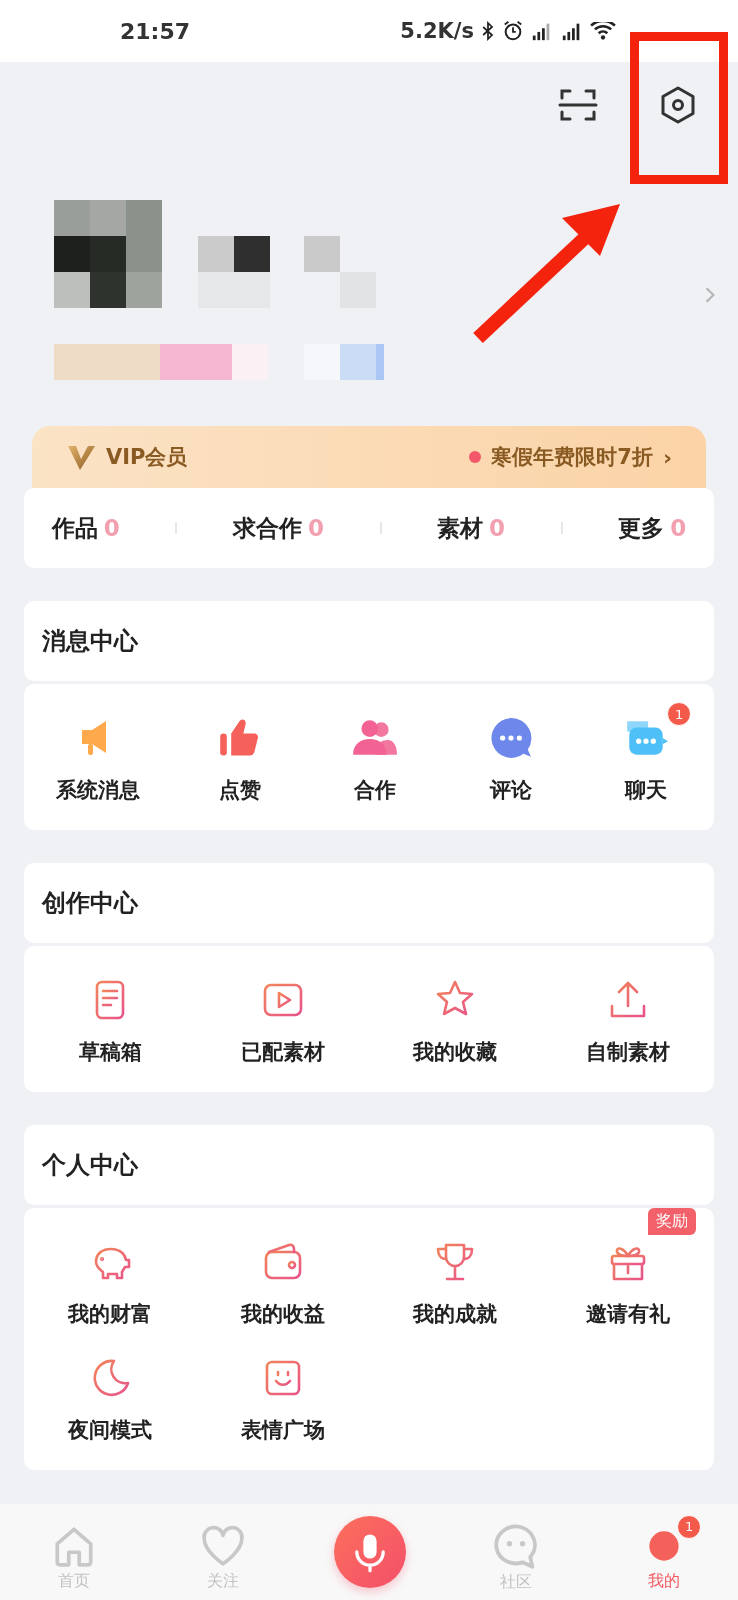 The image size is (738, 1600). I want to click on menu-label: 已配素材, so click(282, 1052).